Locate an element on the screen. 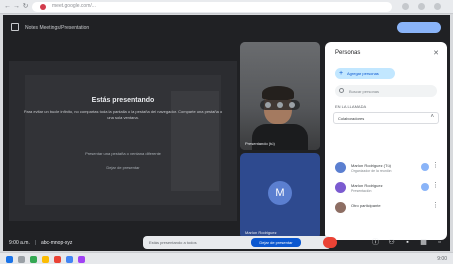 The height and width of the screenshot is (264, 453). panel-title: Personas is located at coordinates (348, 53).